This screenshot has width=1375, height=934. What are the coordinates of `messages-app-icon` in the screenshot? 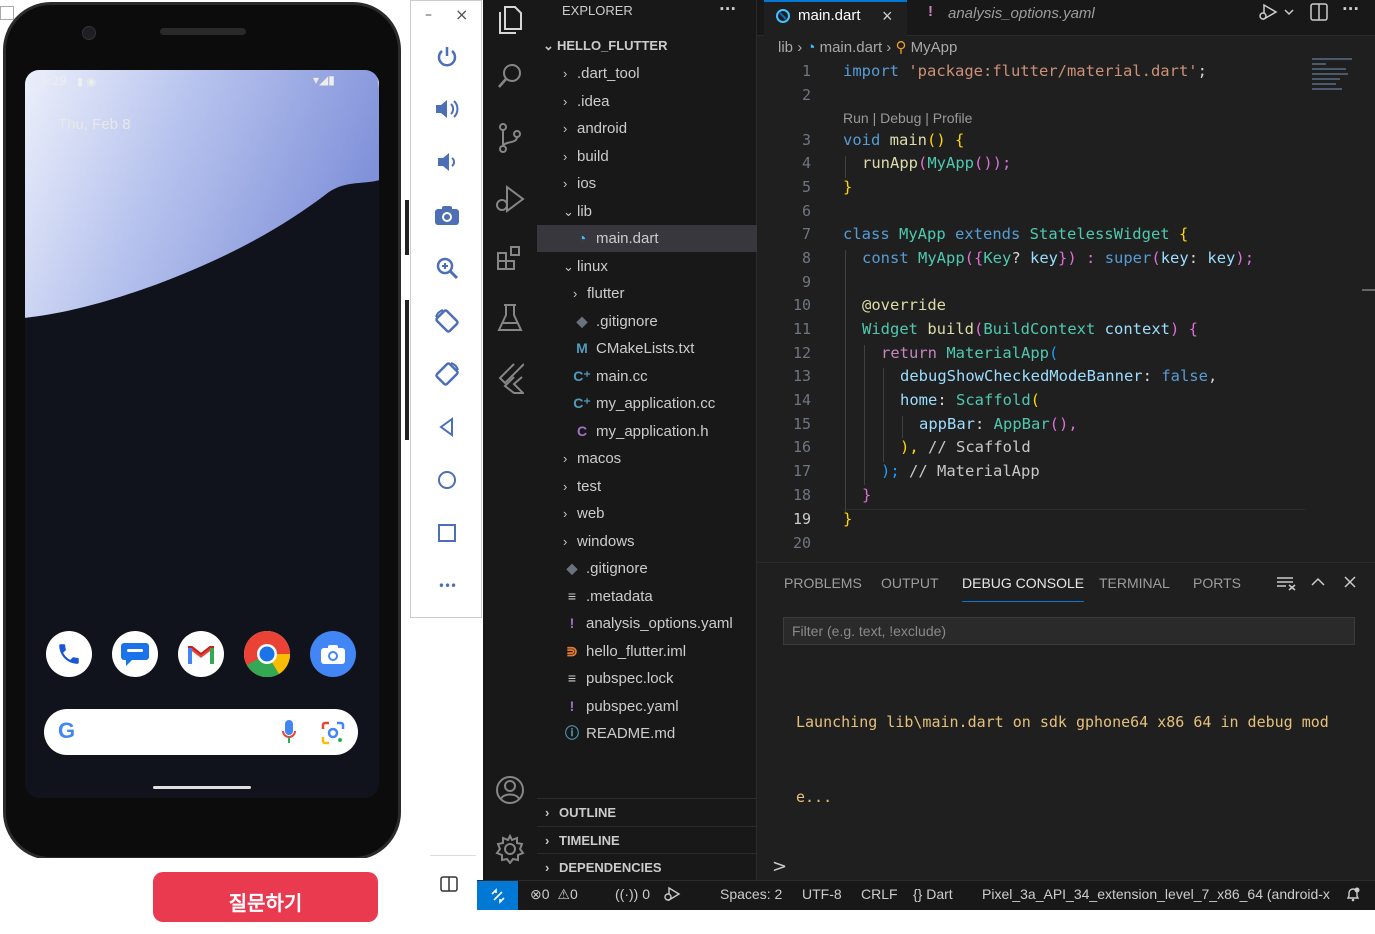 It's located at (135, 654).